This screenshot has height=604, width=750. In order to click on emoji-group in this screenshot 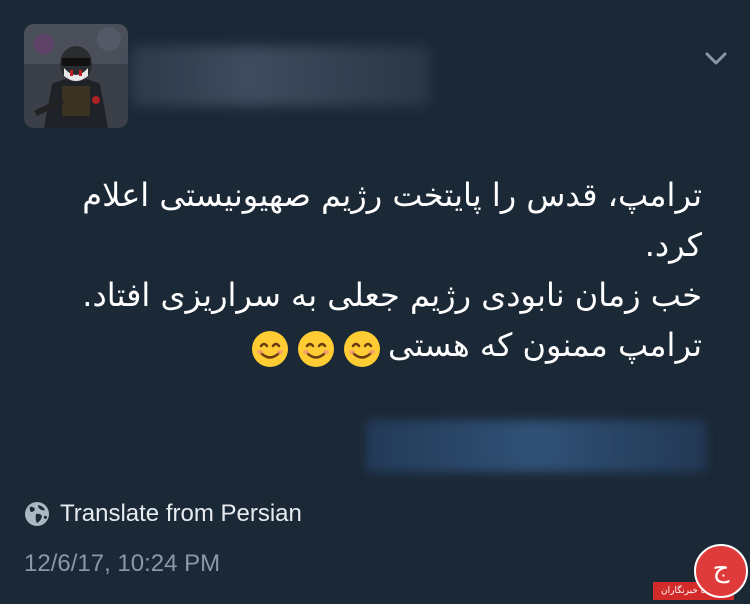, I will do `click(313, 347)`.